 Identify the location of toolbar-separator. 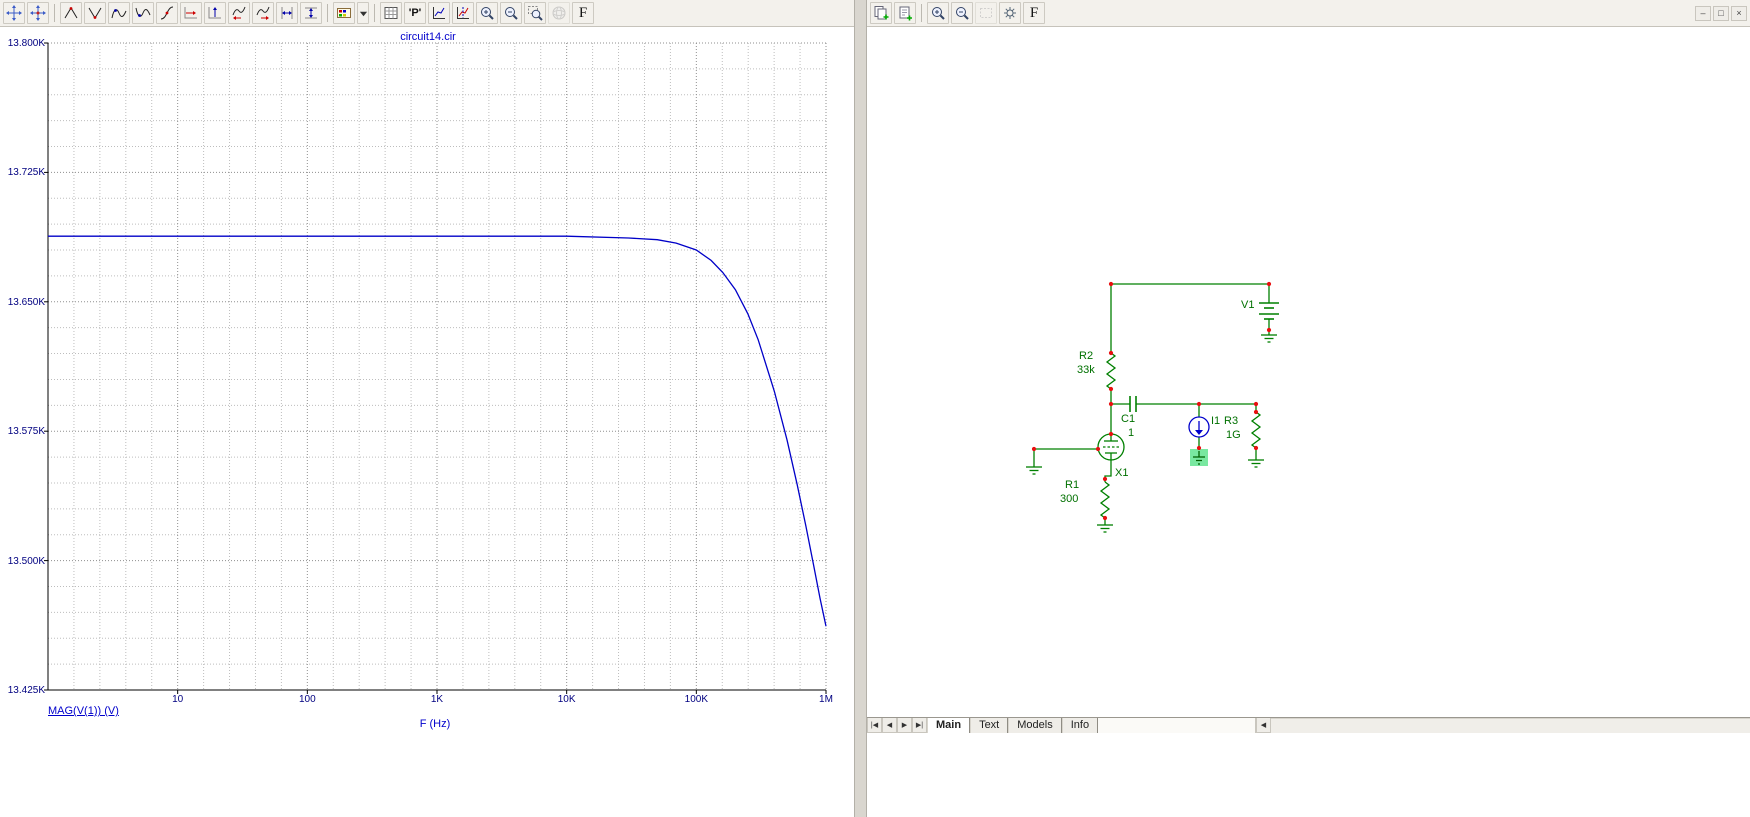
(54, 13).